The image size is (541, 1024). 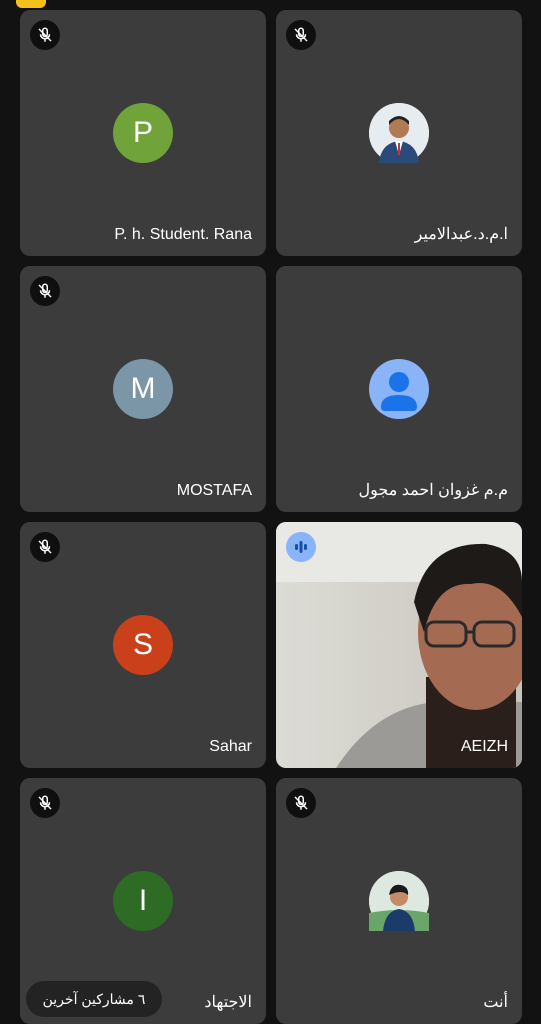 What do you see at coordinates (214, 490) in the screenshot?
I see `participant-name: MOSTAFA` at bounding box center [214, 490].